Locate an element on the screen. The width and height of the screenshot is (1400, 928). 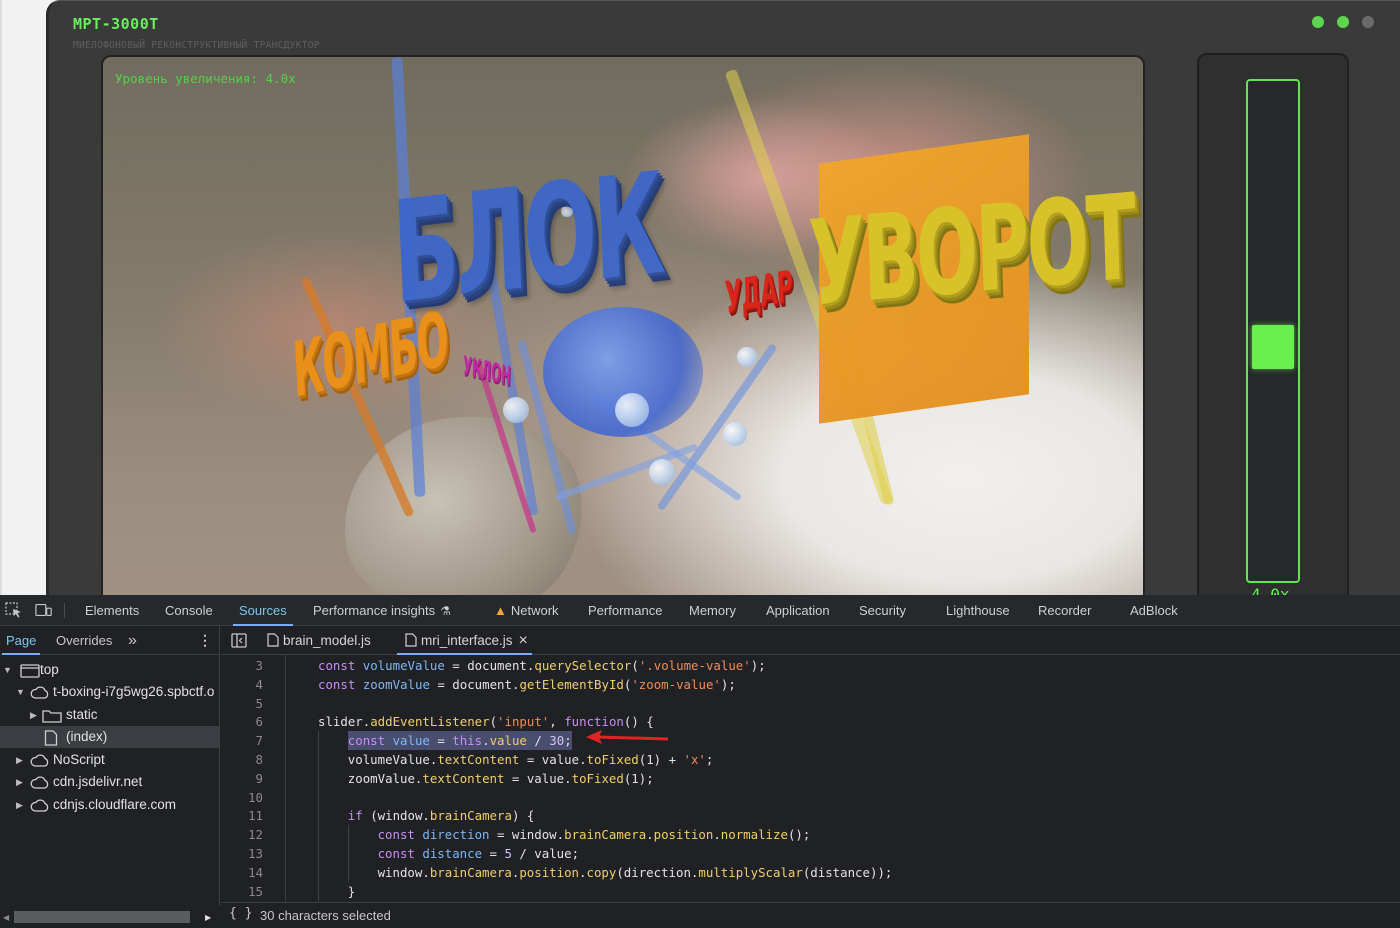
code-token: const is located at coordinates (340, 684).